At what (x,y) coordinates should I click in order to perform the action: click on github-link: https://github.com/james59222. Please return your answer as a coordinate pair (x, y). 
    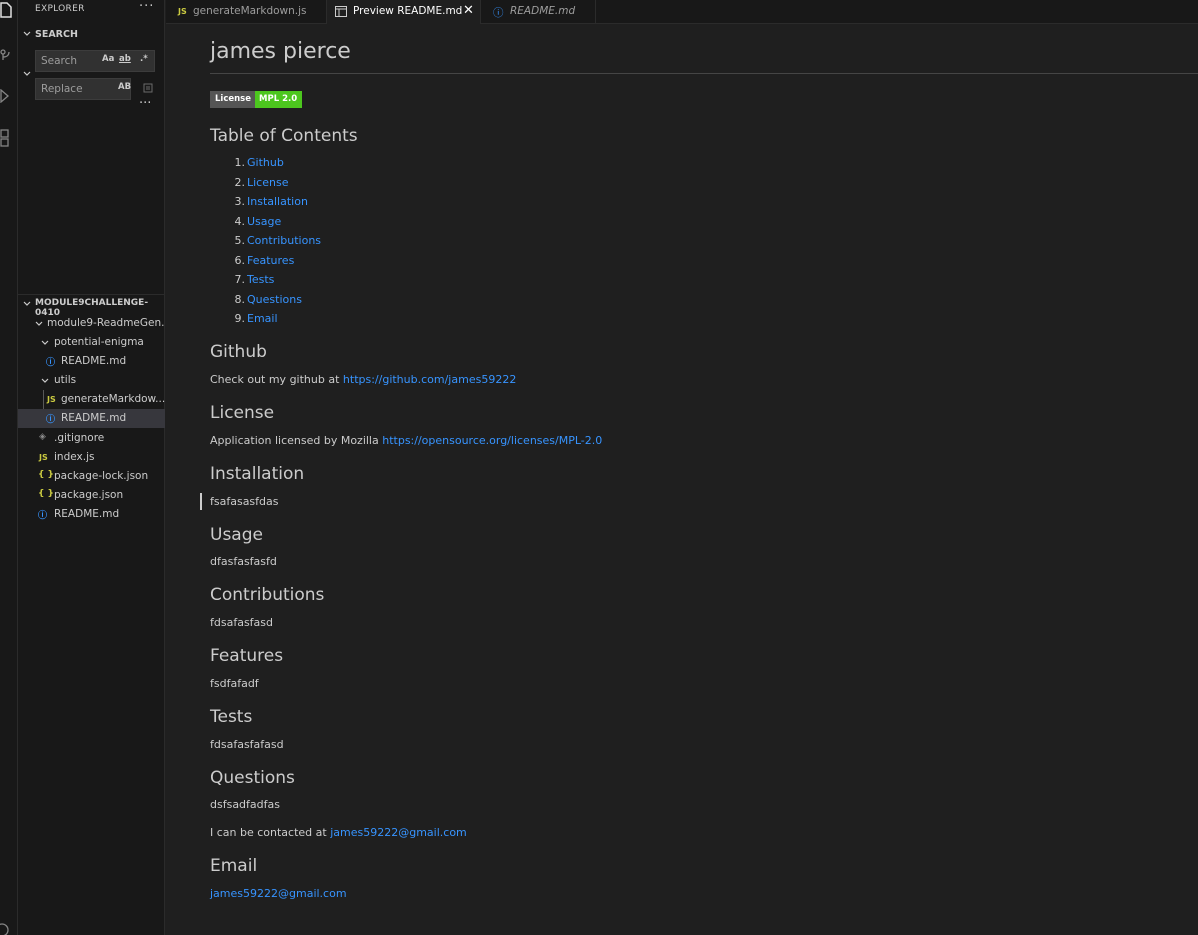
    Looking at the image, I should click on (429, 379).